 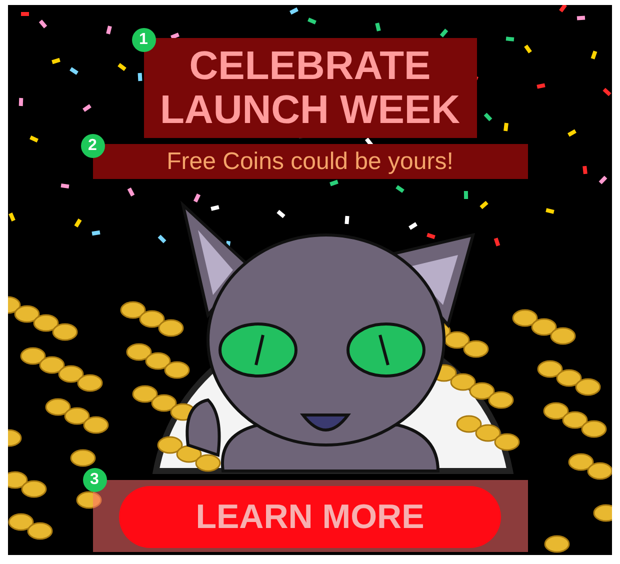 I want to click on marker-badge: 3, so click(x=94, y=480).